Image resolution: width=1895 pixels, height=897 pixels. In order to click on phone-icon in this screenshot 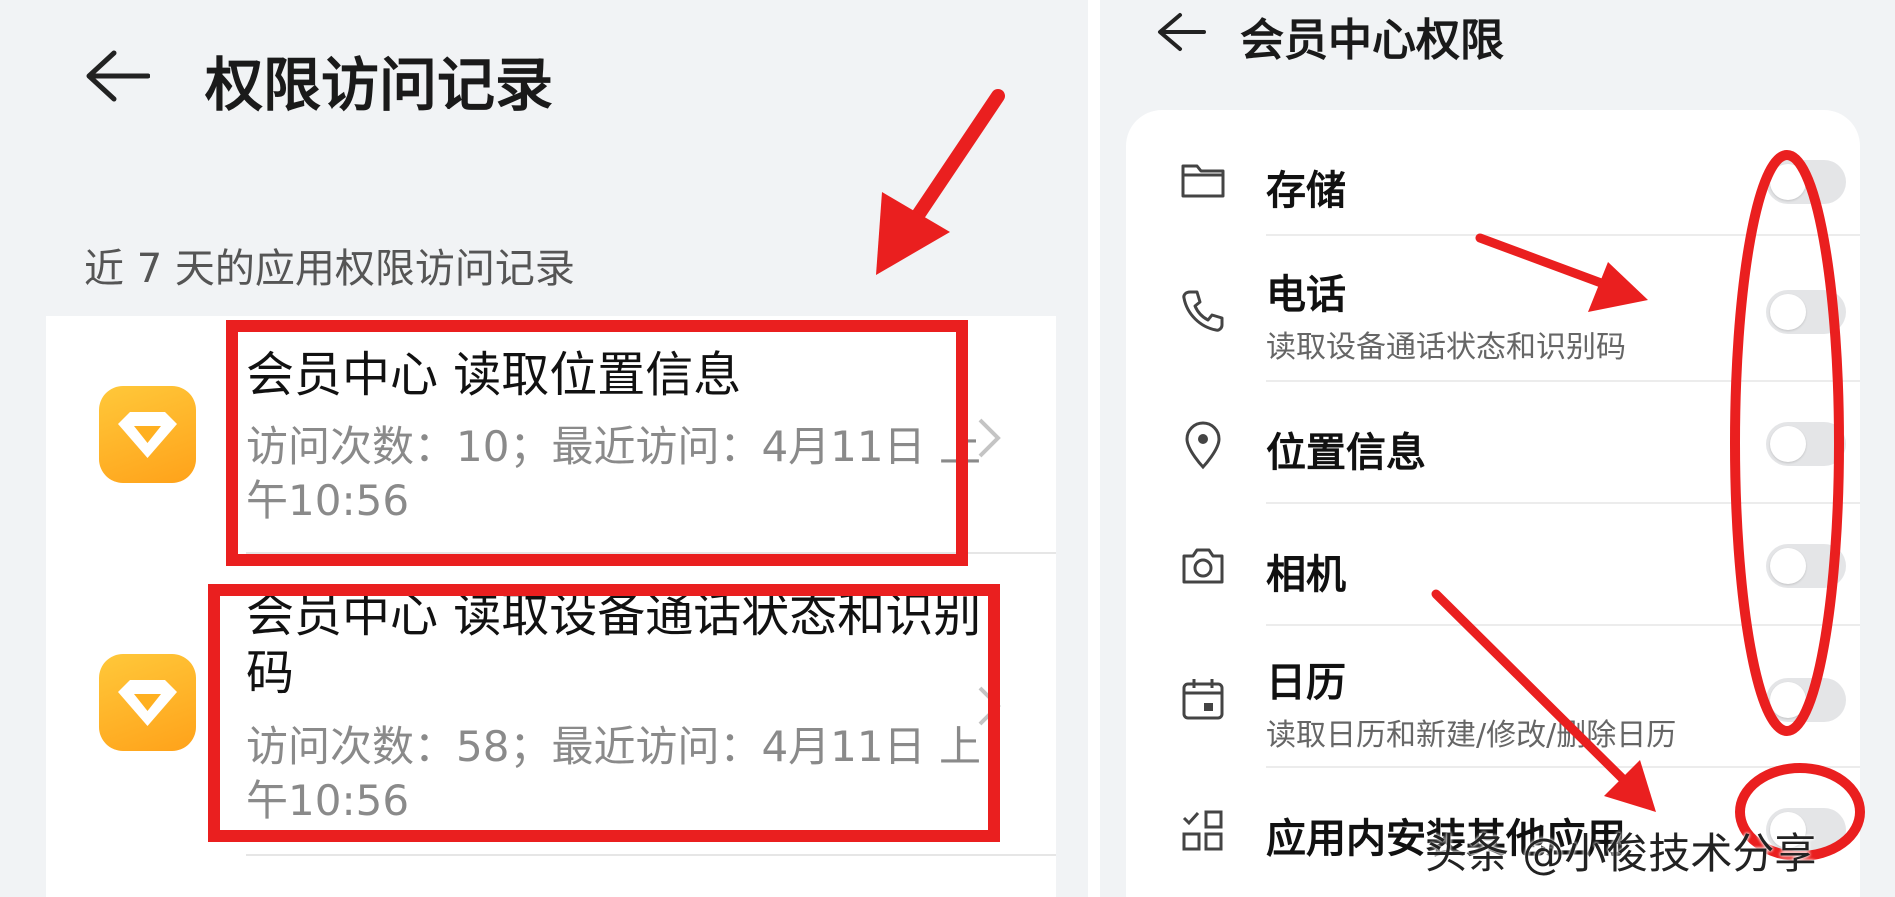, I will do `click(1203, 313)`.